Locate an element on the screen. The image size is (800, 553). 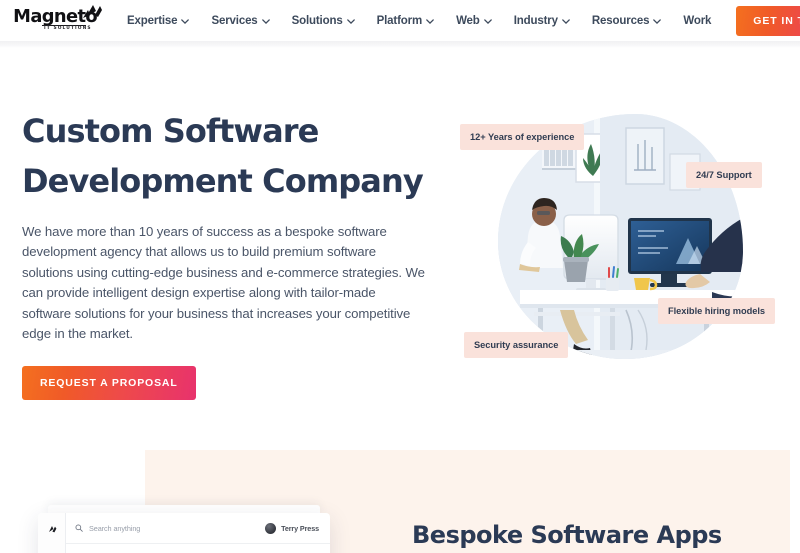
nav-item-web: Web is located at coordinates (474, 21).